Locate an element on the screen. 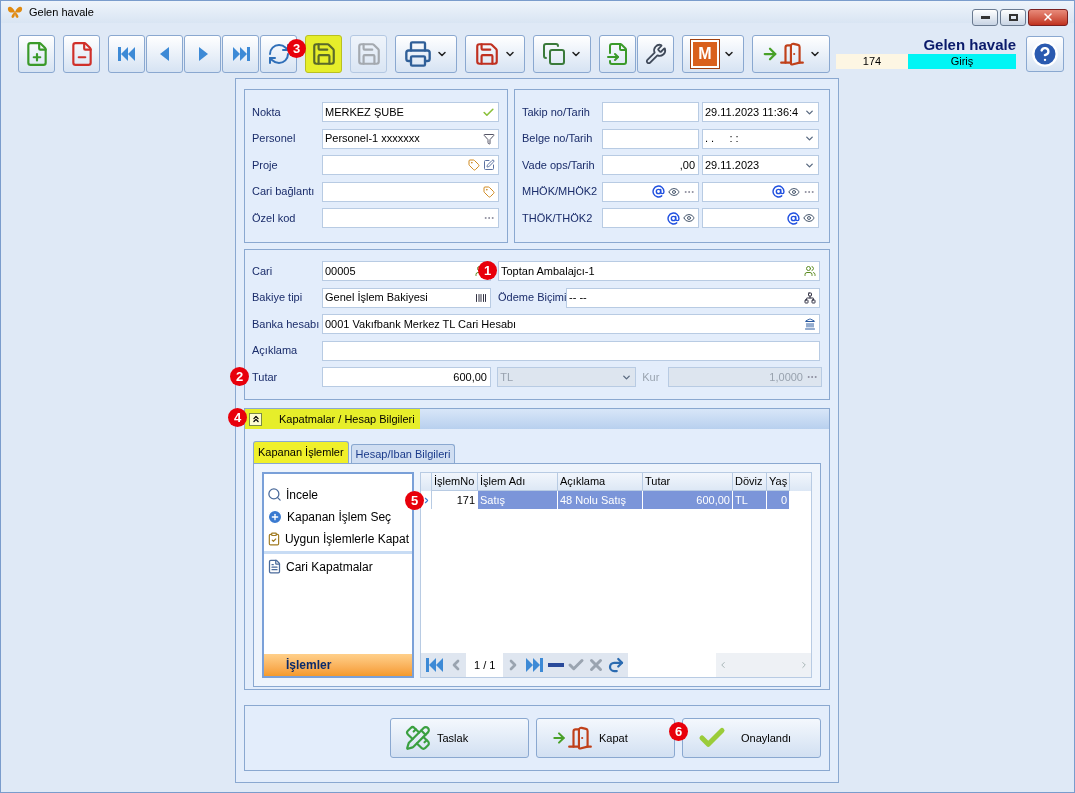 The height and width of the screenshot is (793, 1075). callout-badge: 2 is located at coordinates (239, 376).